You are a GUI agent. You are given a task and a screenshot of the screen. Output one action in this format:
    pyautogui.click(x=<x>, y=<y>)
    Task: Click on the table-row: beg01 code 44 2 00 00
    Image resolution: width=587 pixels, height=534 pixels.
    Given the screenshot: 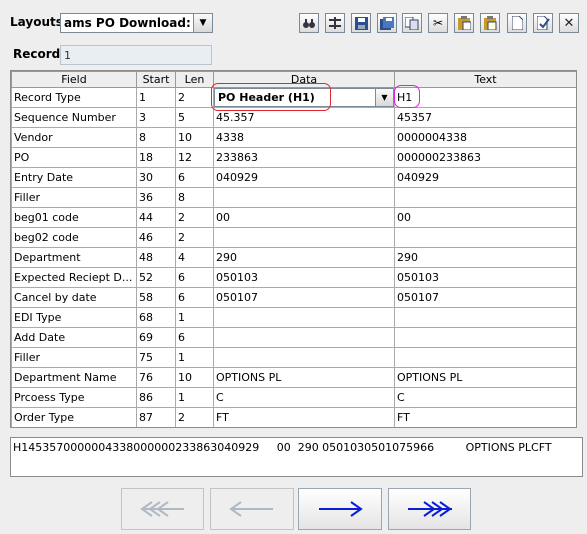 What is the action you would take?
    pyautogui.click(x=293, y=217)
    